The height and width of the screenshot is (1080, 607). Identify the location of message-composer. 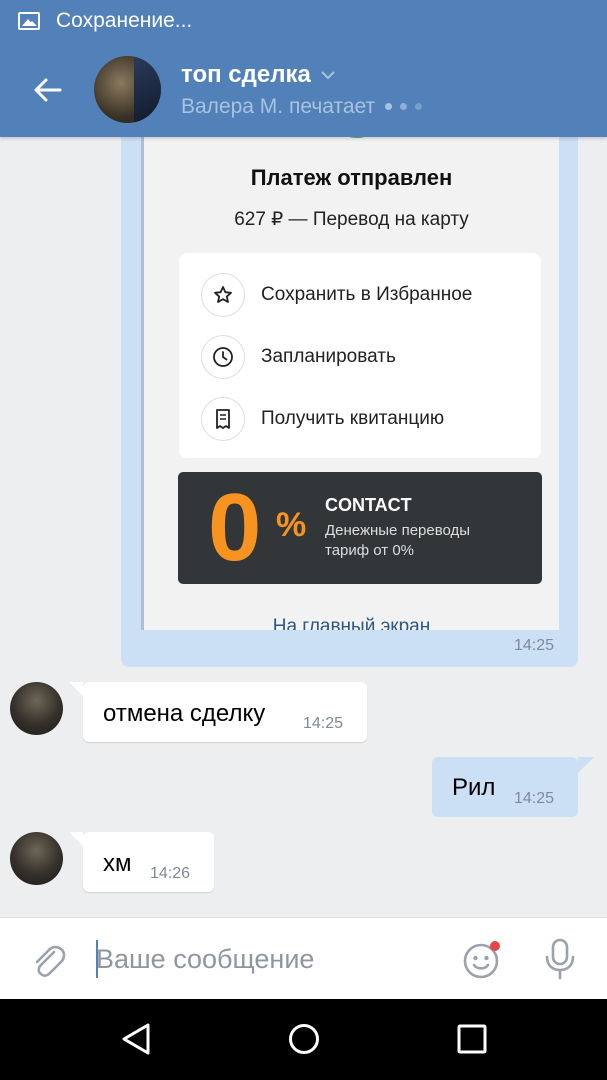
(303, 958).